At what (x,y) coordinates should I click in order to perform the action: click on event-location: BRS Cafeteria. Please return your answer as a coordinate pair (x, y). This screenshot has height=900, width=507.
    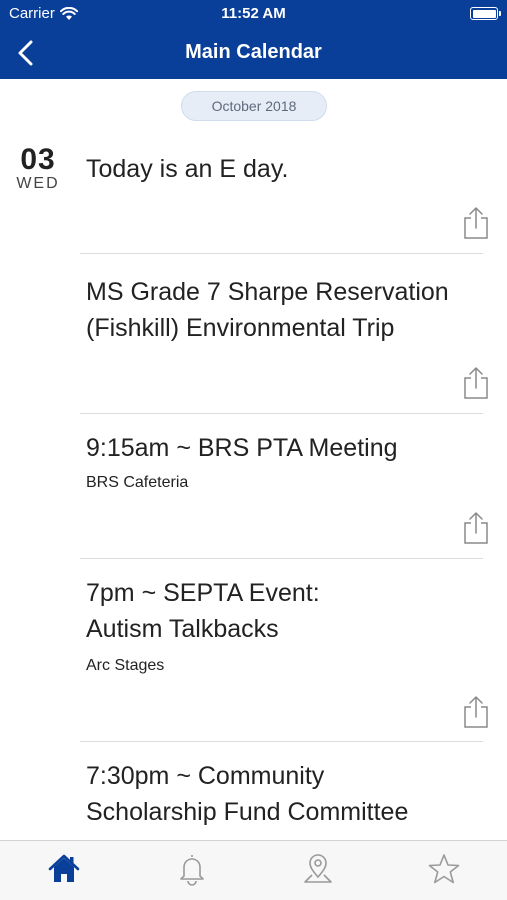
    Looking at the image, I should click on (137, 482).